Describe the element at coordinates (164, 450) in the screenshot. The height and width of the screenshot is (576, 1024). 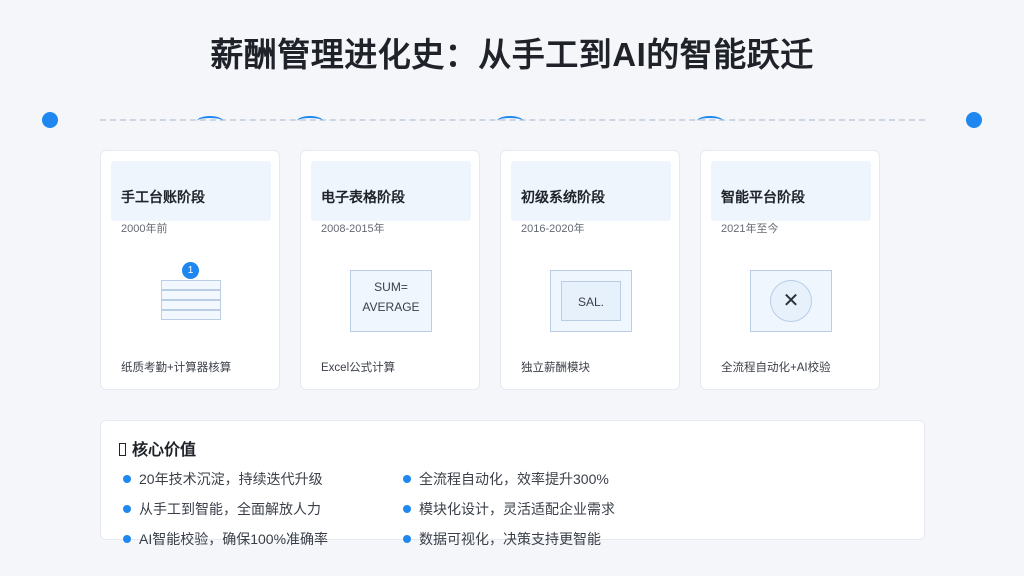
I see `core-value-title-text: 核心价值` at that location.